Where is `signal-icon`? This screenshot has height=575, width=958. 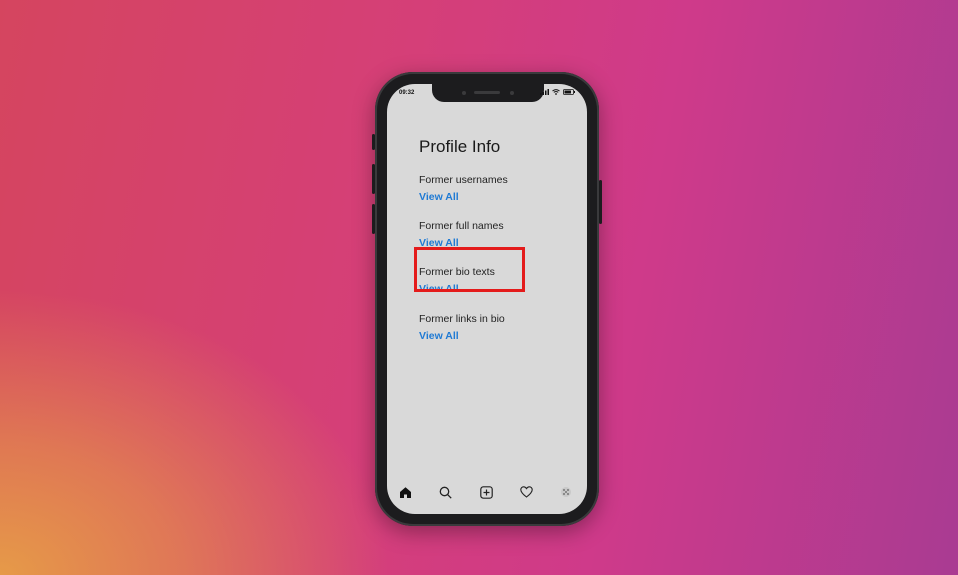 signal-icon is located at coordinates (544, 92).